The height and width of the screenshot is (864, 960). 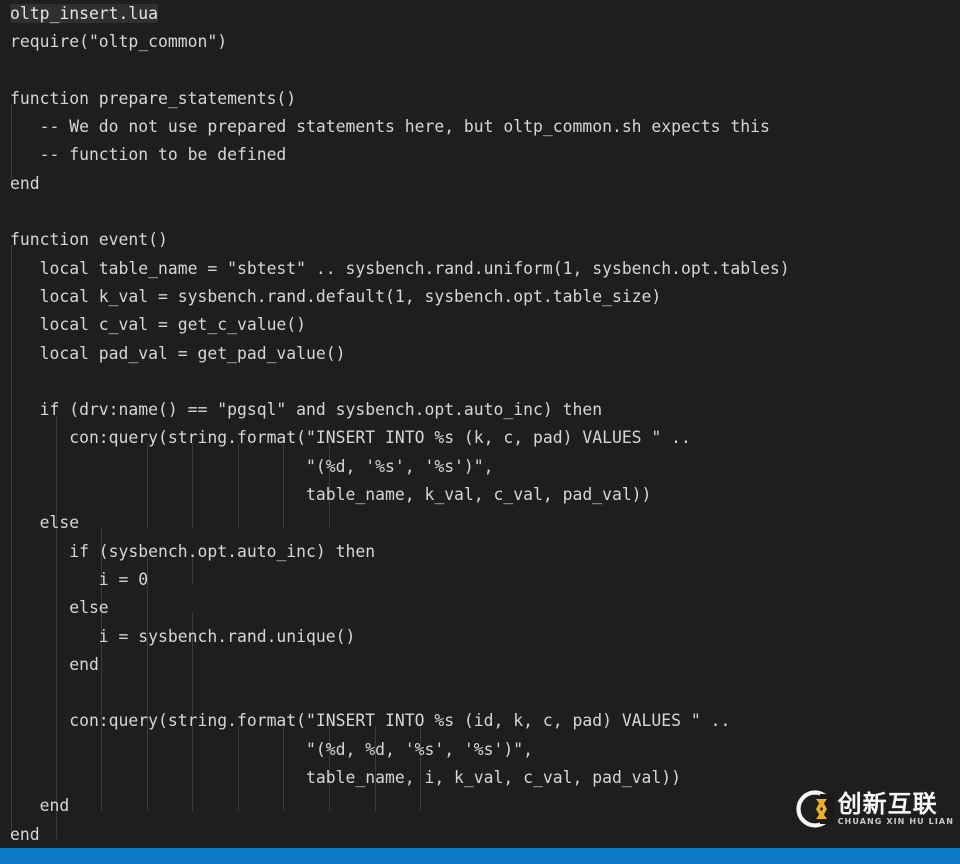 What do you see at coordinates (887, 803) in the screenshot?
I see `brand-name-cn: 创新互联` at bounding box center [887, 803].